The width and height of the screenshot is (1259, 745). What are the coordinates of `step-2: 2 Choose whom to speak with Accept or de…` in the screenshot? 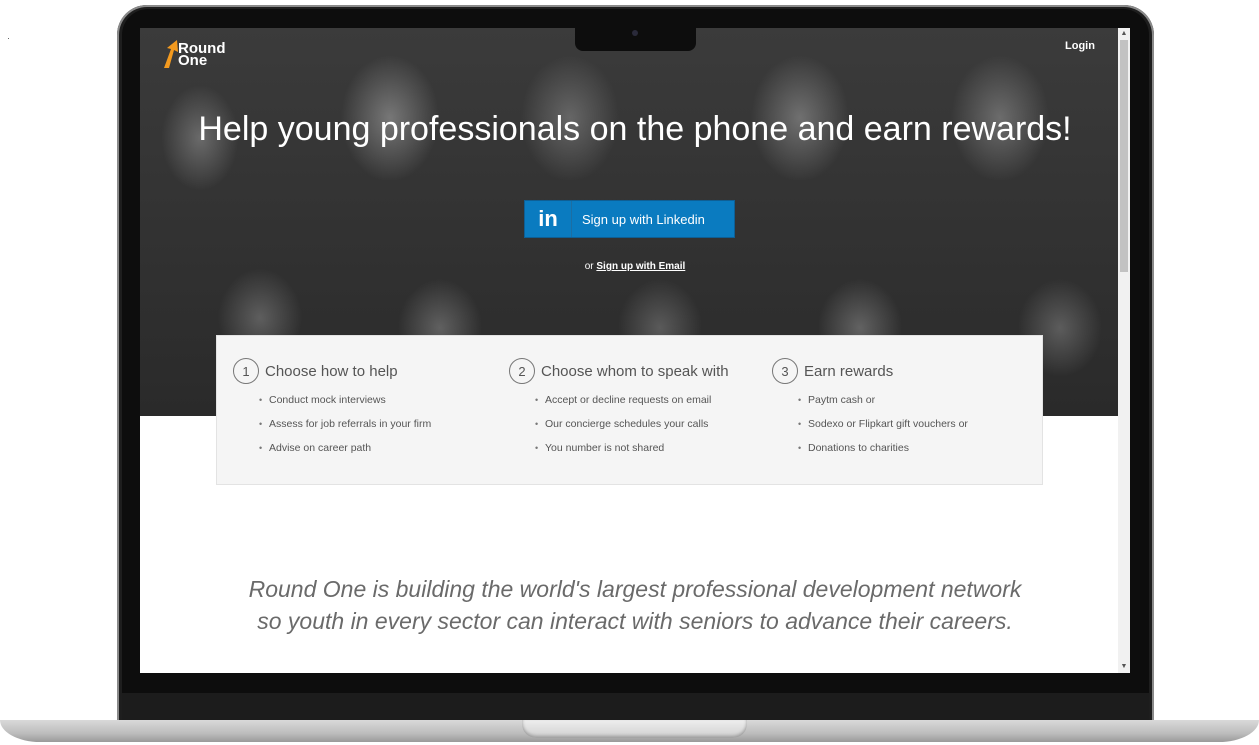 It's located at (619, 412).